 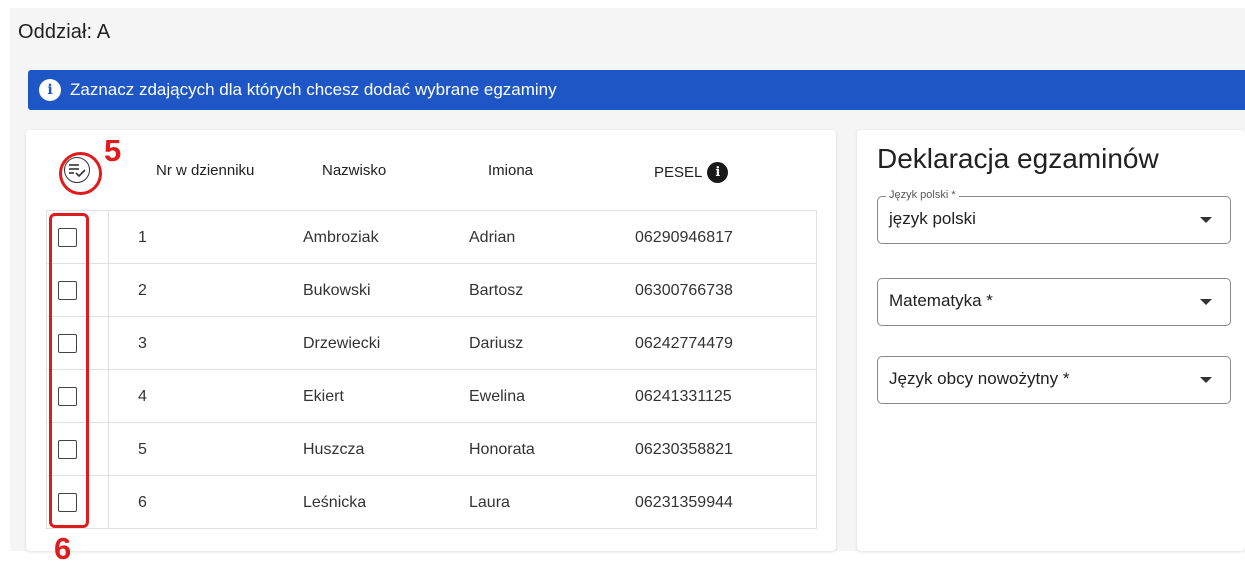 What do you see at coordinates (142, 449) in the screenshot?
I see `cell-nr: 5` at bounding box center [142, 449].